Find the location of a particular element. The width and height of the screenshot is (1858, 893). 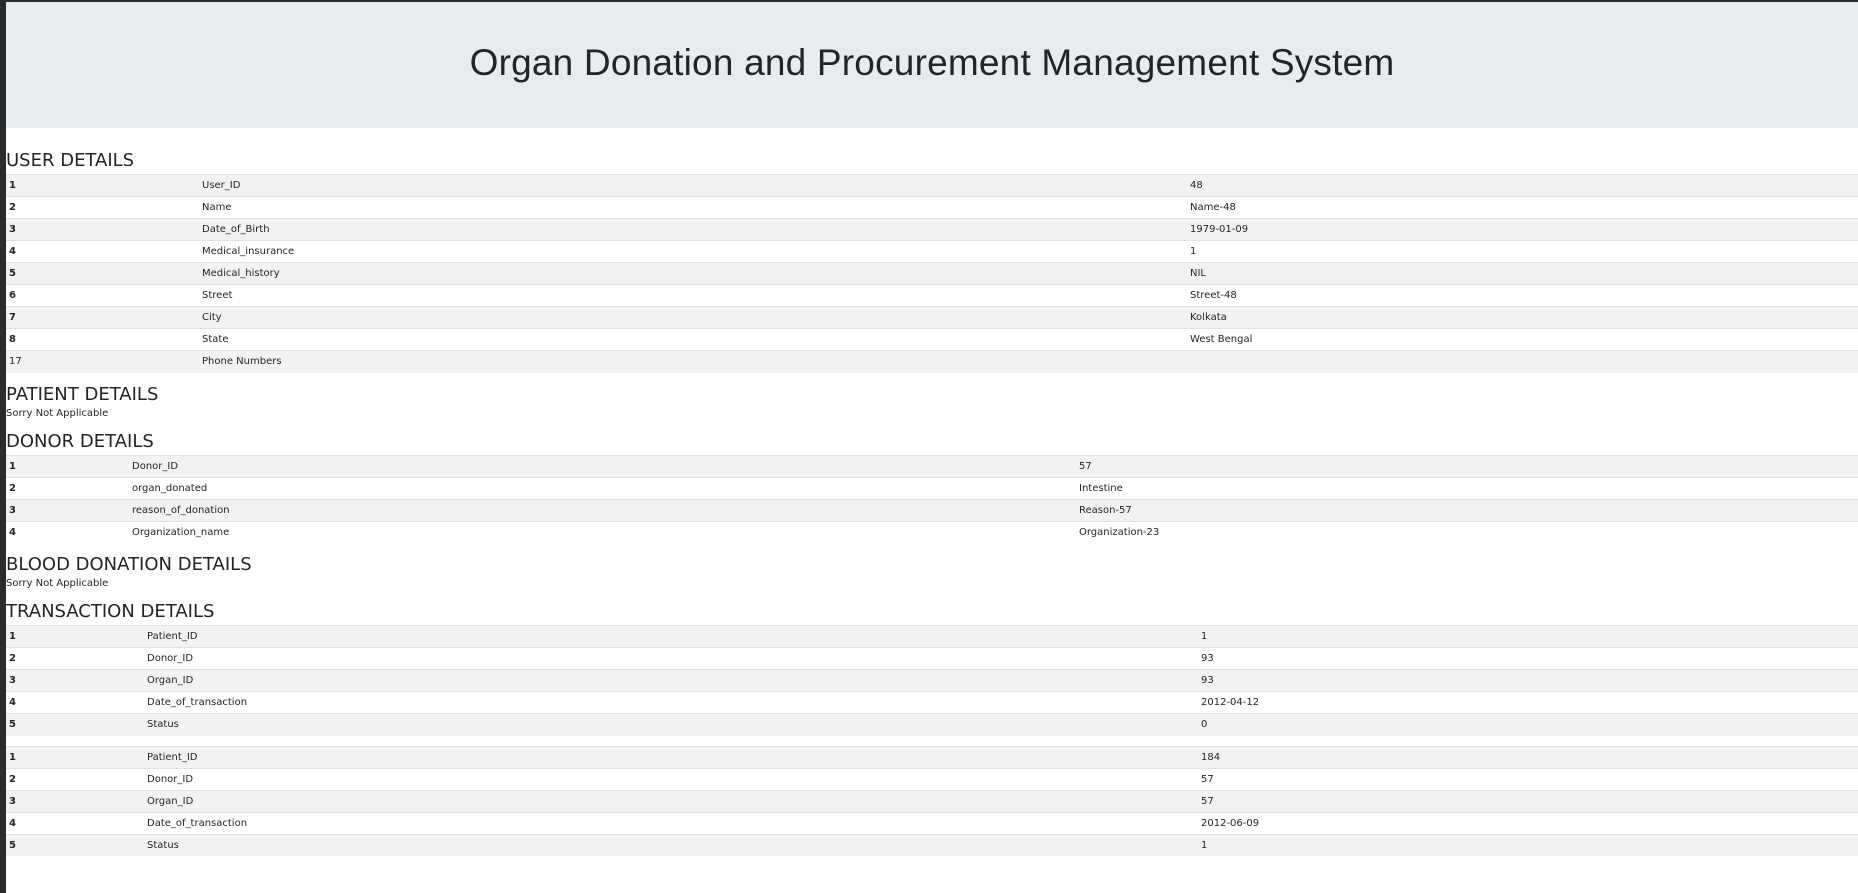

field-value: 0 is located at coordinates (1528, 724).